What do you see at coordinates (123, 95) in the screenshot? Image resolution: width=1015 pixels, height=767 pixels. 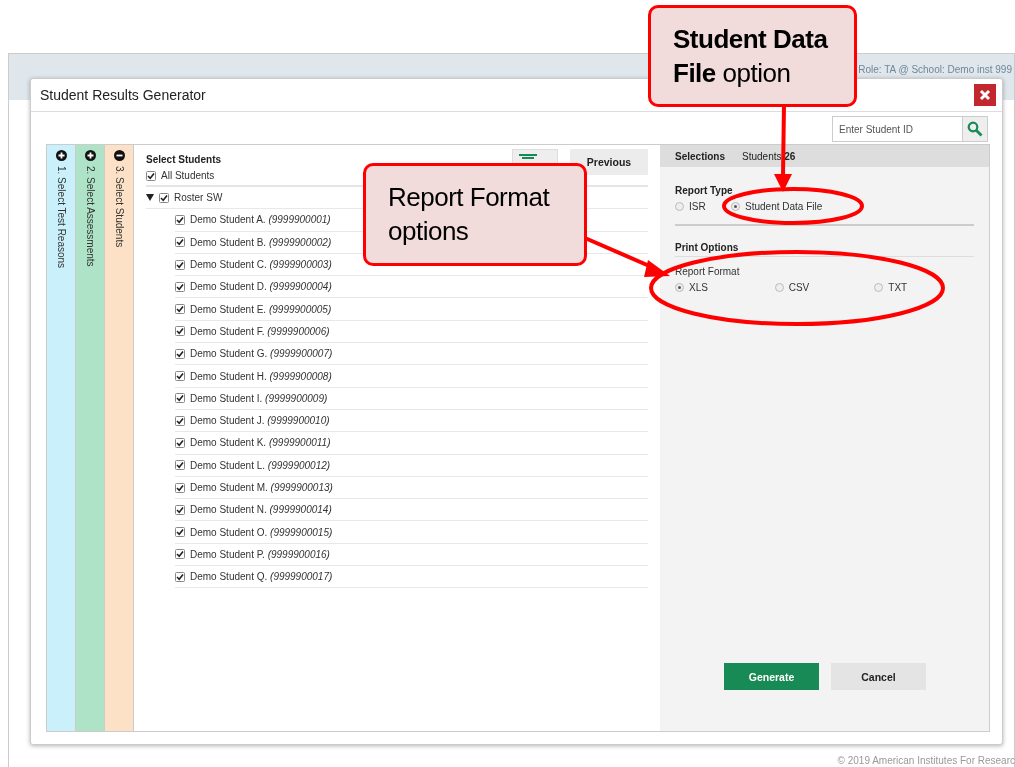 I see `dialog-title: Student Results Generator` at bounding box center [123, 95].